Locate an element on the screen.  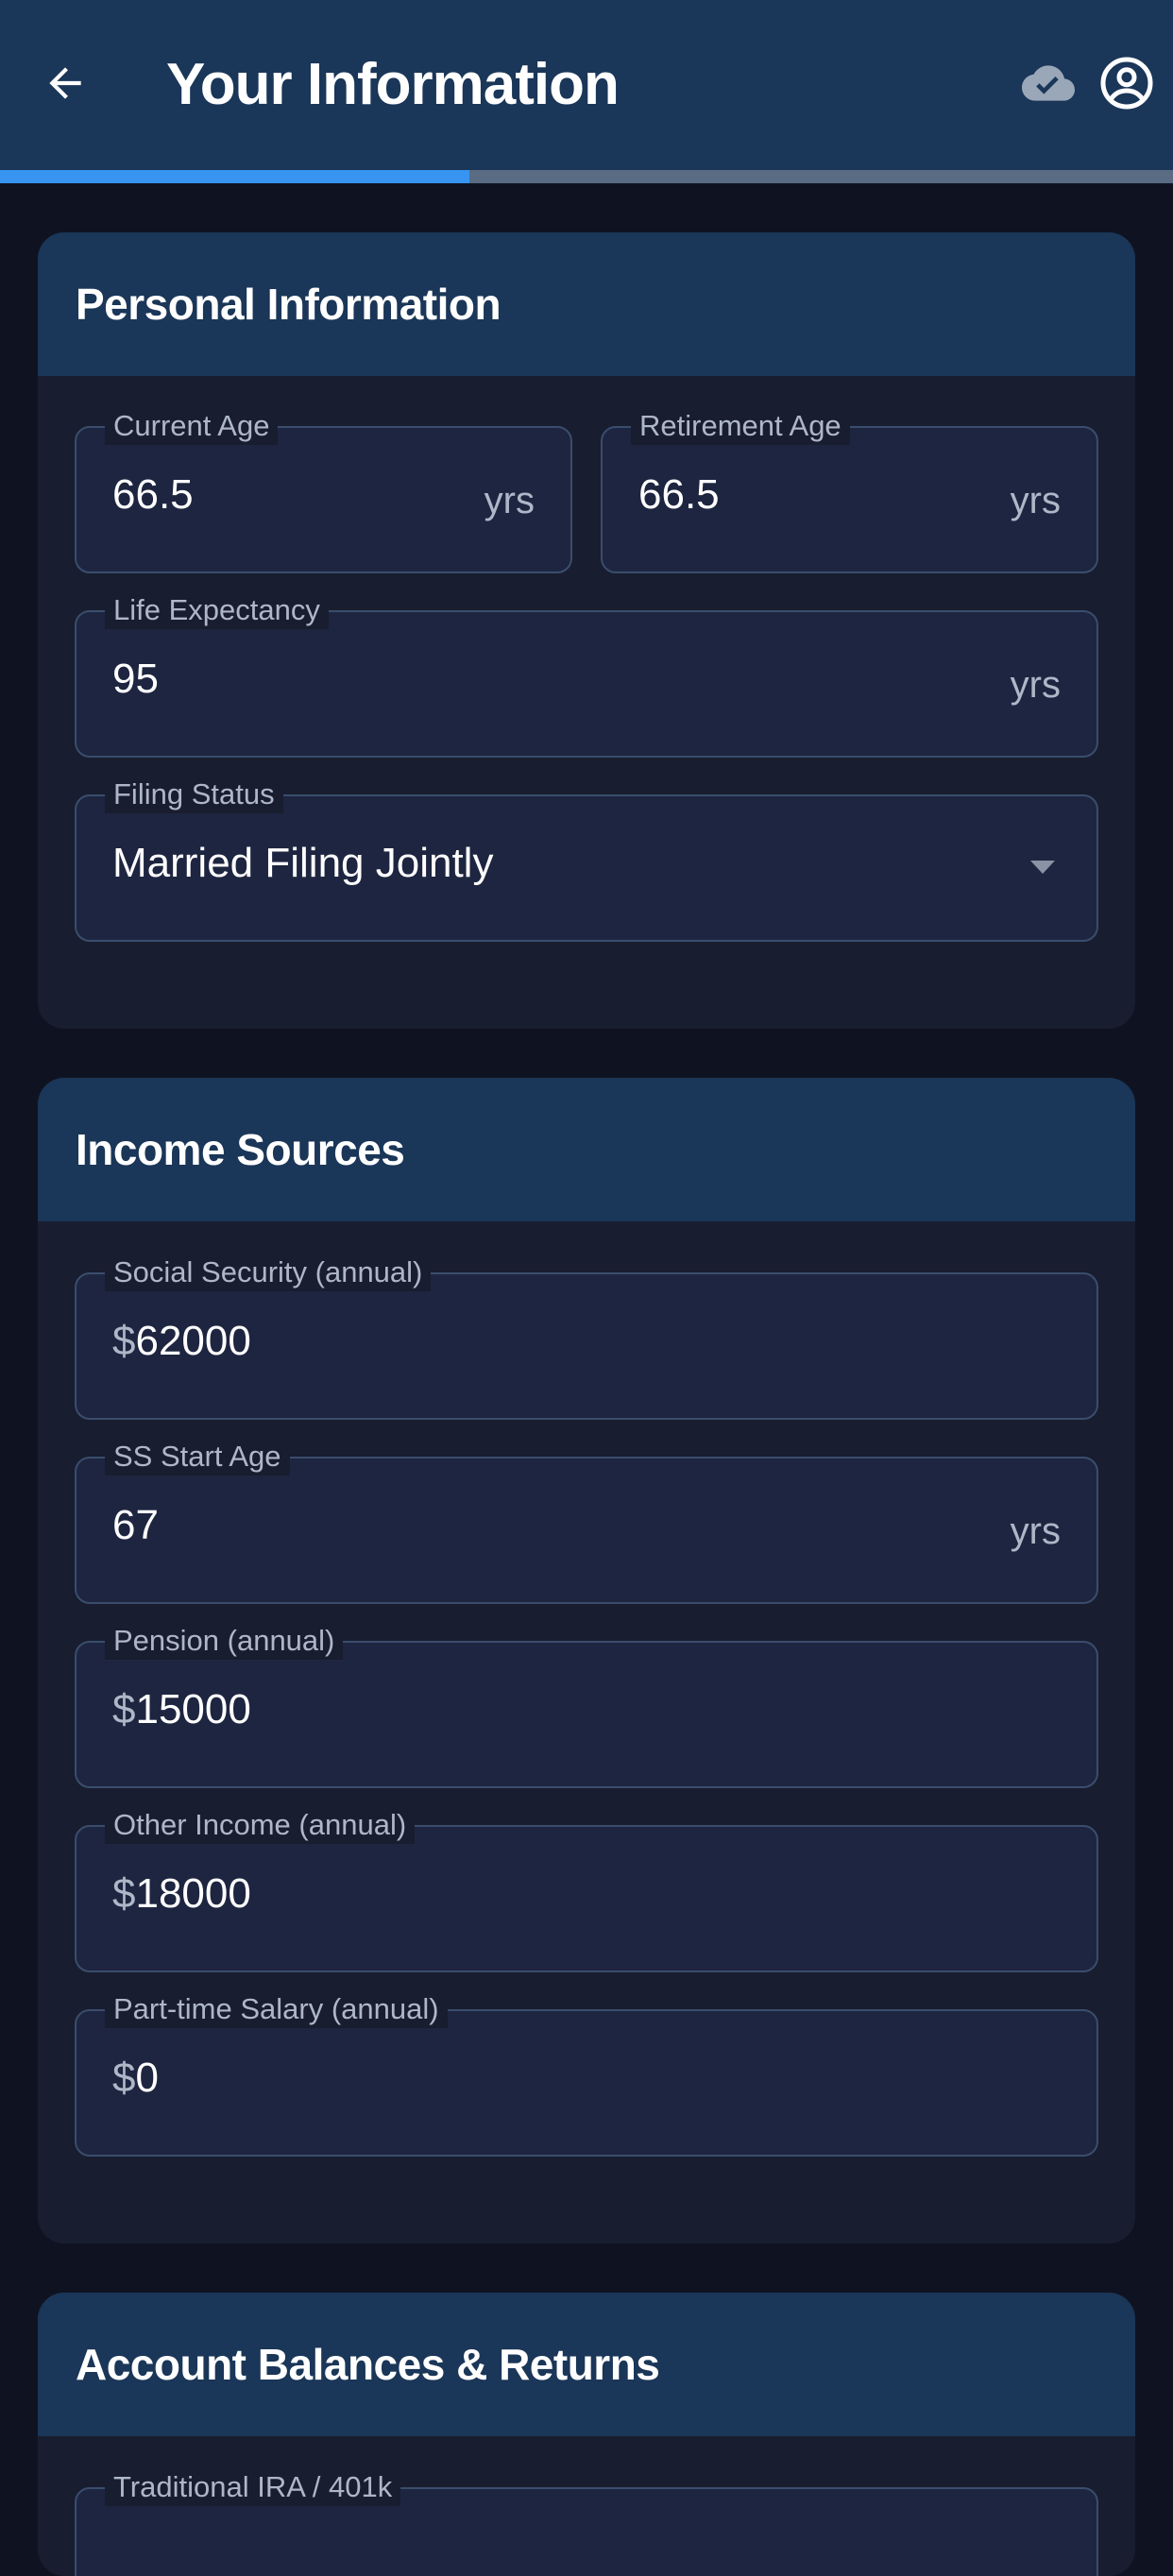
field-label: Retirement Age is located at coordinates (740, 426).